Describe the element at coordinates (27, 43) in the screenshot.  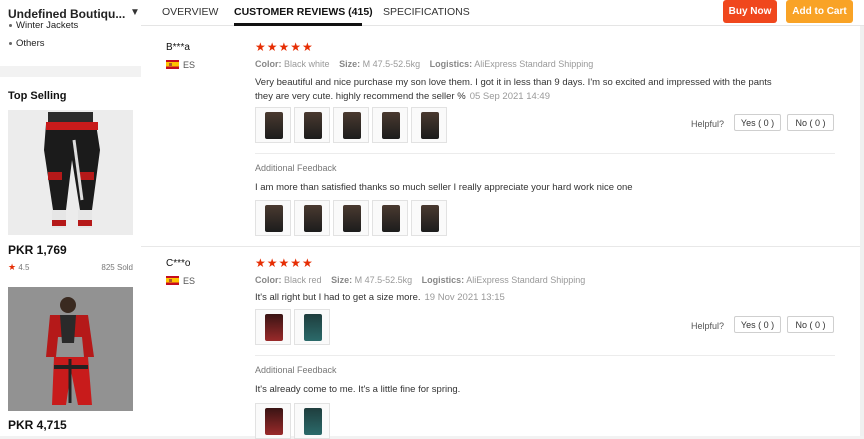
I see `category-item: Others` at that location.